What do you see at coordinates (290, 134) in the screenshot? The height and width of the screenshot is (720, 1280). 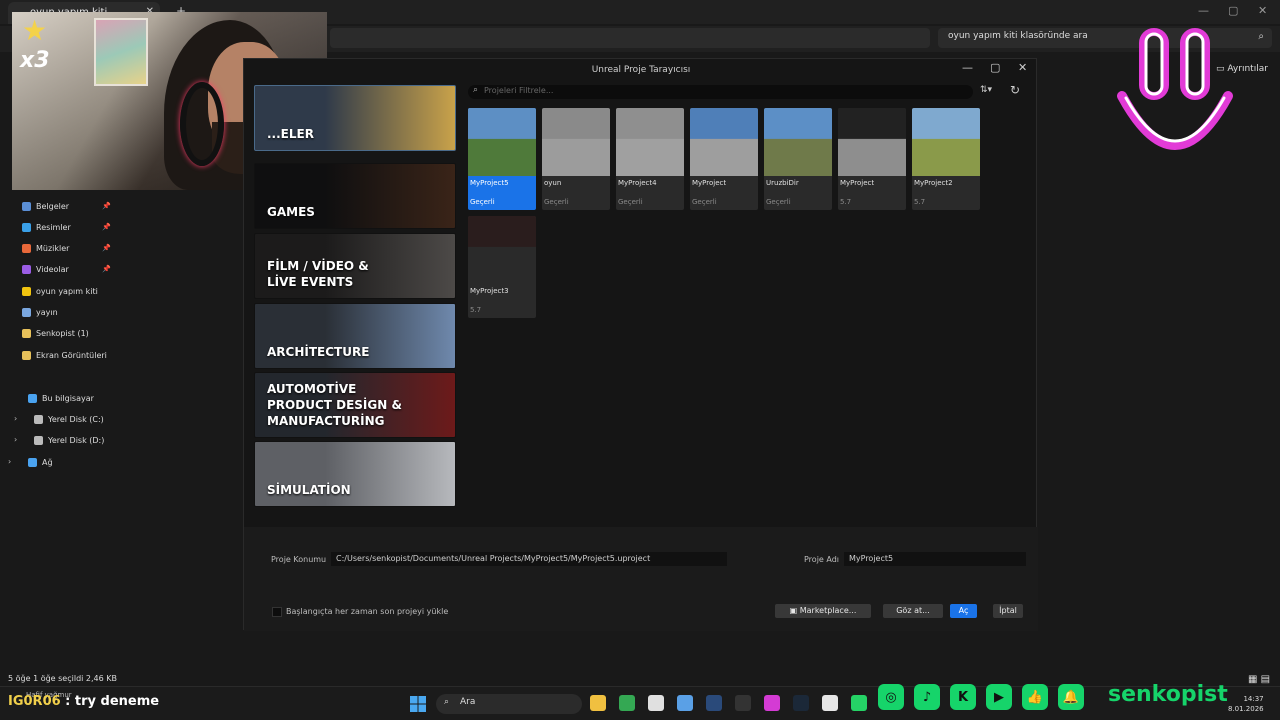 I see `category-label: ...ELER` at bounding box center [290, 134].